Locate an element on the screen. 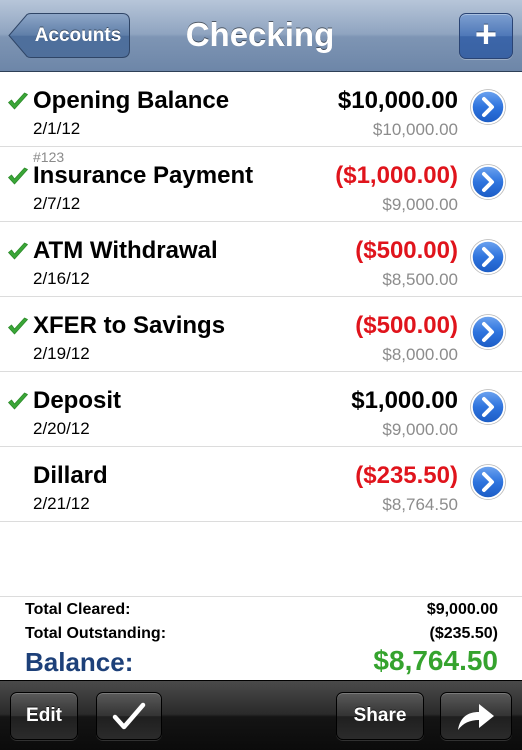 This screenshot has width=522, height=750. accounts-back-button: Accounts is located at coordinates (69, 35).